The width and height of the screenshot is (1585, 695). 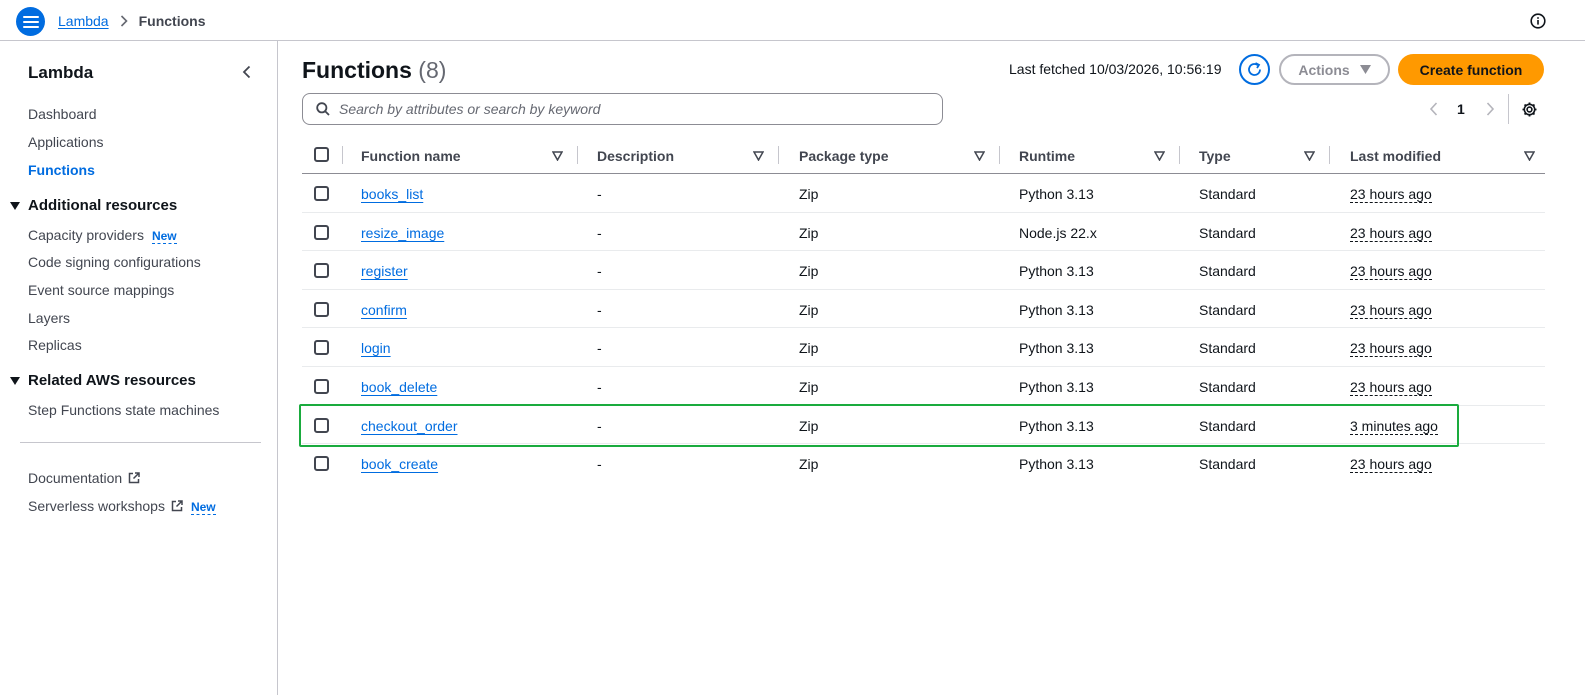 What do you see at coordinates (384, 310) in the screenshot?
I see `function-name-link: confirm` at bounding box center [384, 310].